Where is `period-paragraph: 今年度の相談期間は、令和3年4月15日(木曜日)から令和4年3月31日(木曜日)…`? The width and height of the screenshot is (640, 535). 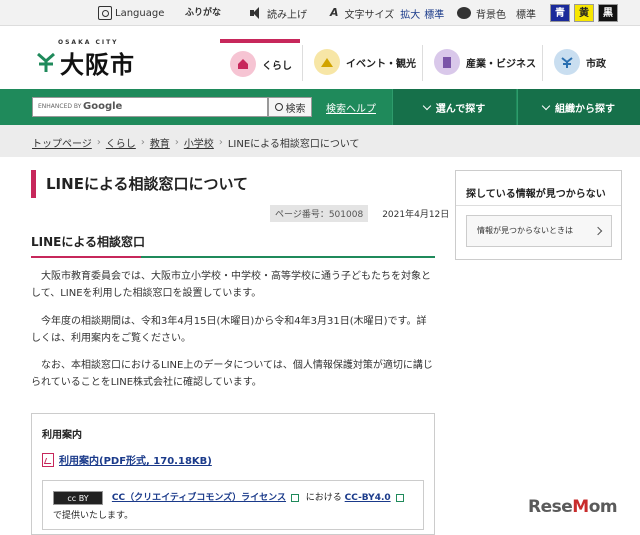
period-paragraph: 今年度の相談期間は、令和3年4月15日(木曜日)から令和4年3月31日(木曜日)… is located at coordinates (229, 330).